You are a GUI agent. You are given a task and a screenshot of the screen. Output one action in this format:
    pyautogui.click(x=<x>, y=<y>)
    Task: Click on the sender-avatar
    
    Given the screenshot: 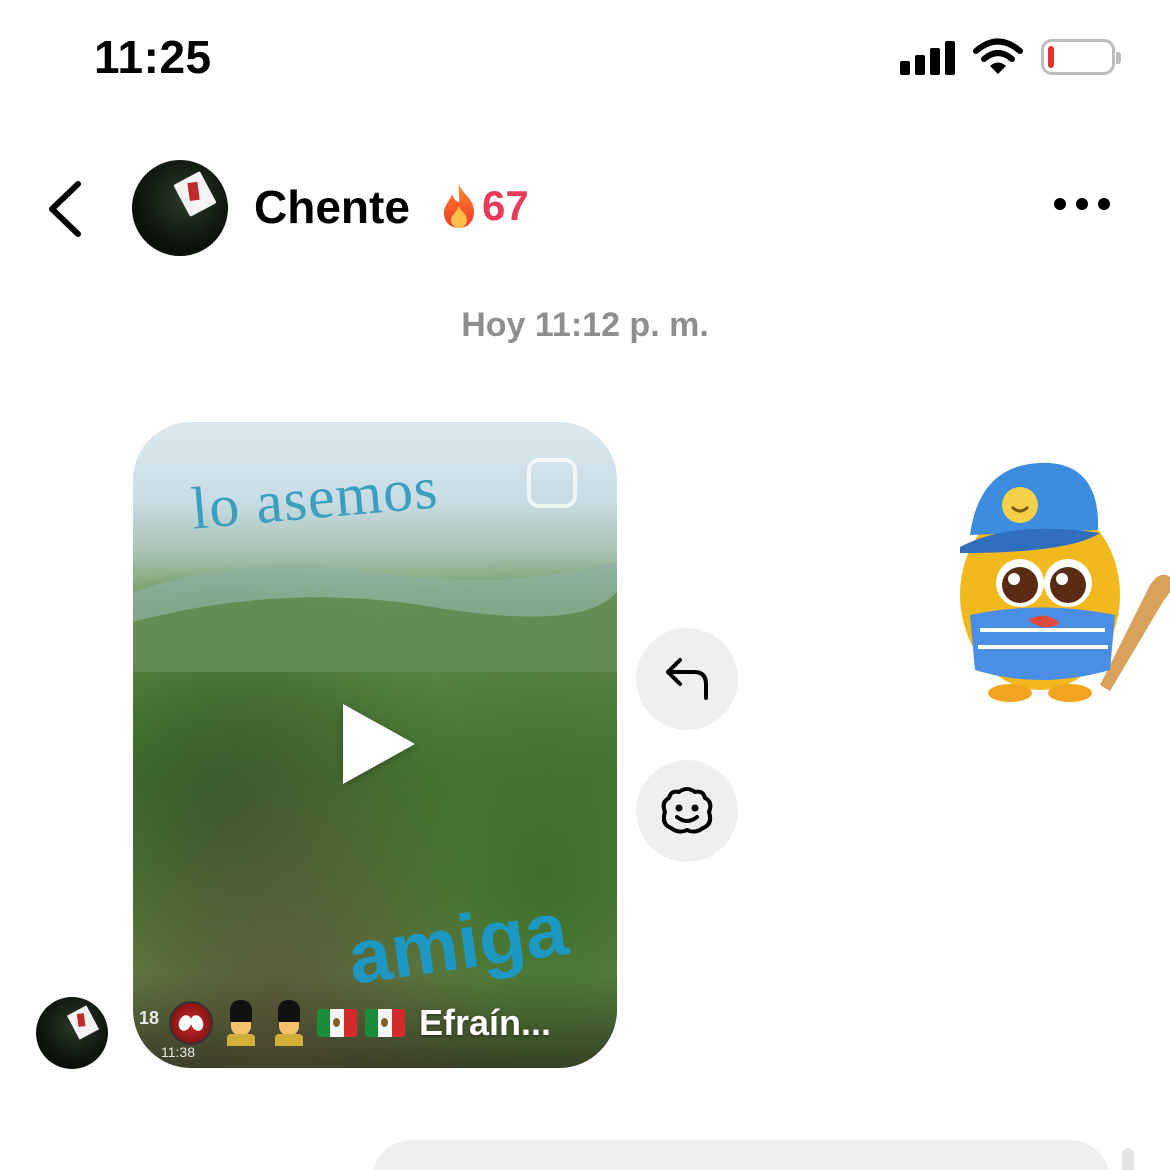 What is the action you would take?
    pyautogui.click(x=72, y=1033)
    